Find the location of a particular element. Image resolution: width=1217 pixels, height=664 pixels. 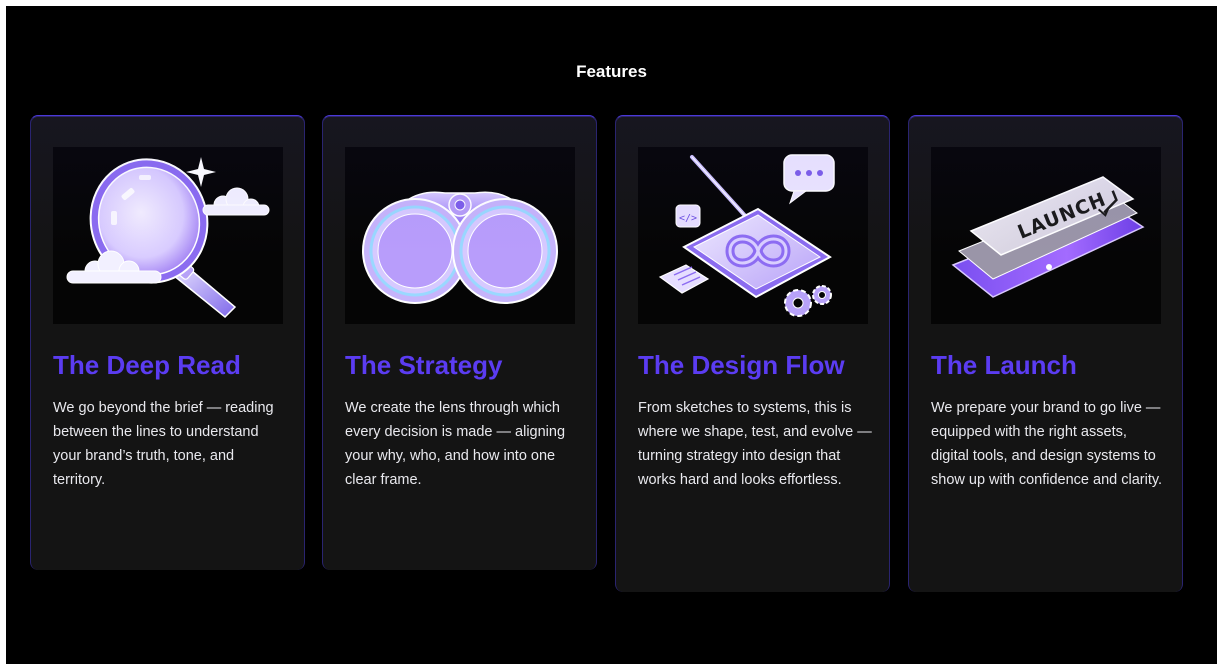

card-title: The Strategy is located at coordinates (424, 365).